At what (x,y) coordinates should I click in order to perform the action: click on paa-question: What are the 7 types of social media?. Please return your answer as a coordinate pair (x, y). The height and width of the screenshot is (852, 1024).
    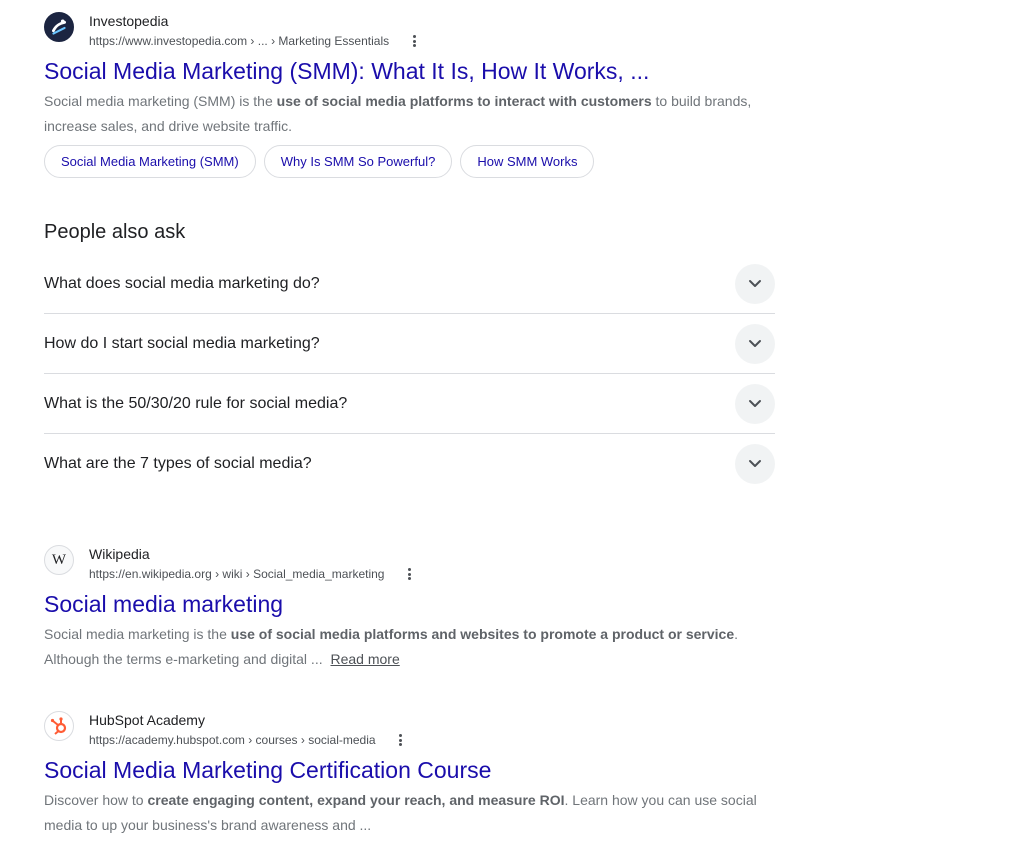
    Looking at the image, I should click on (409, 463).